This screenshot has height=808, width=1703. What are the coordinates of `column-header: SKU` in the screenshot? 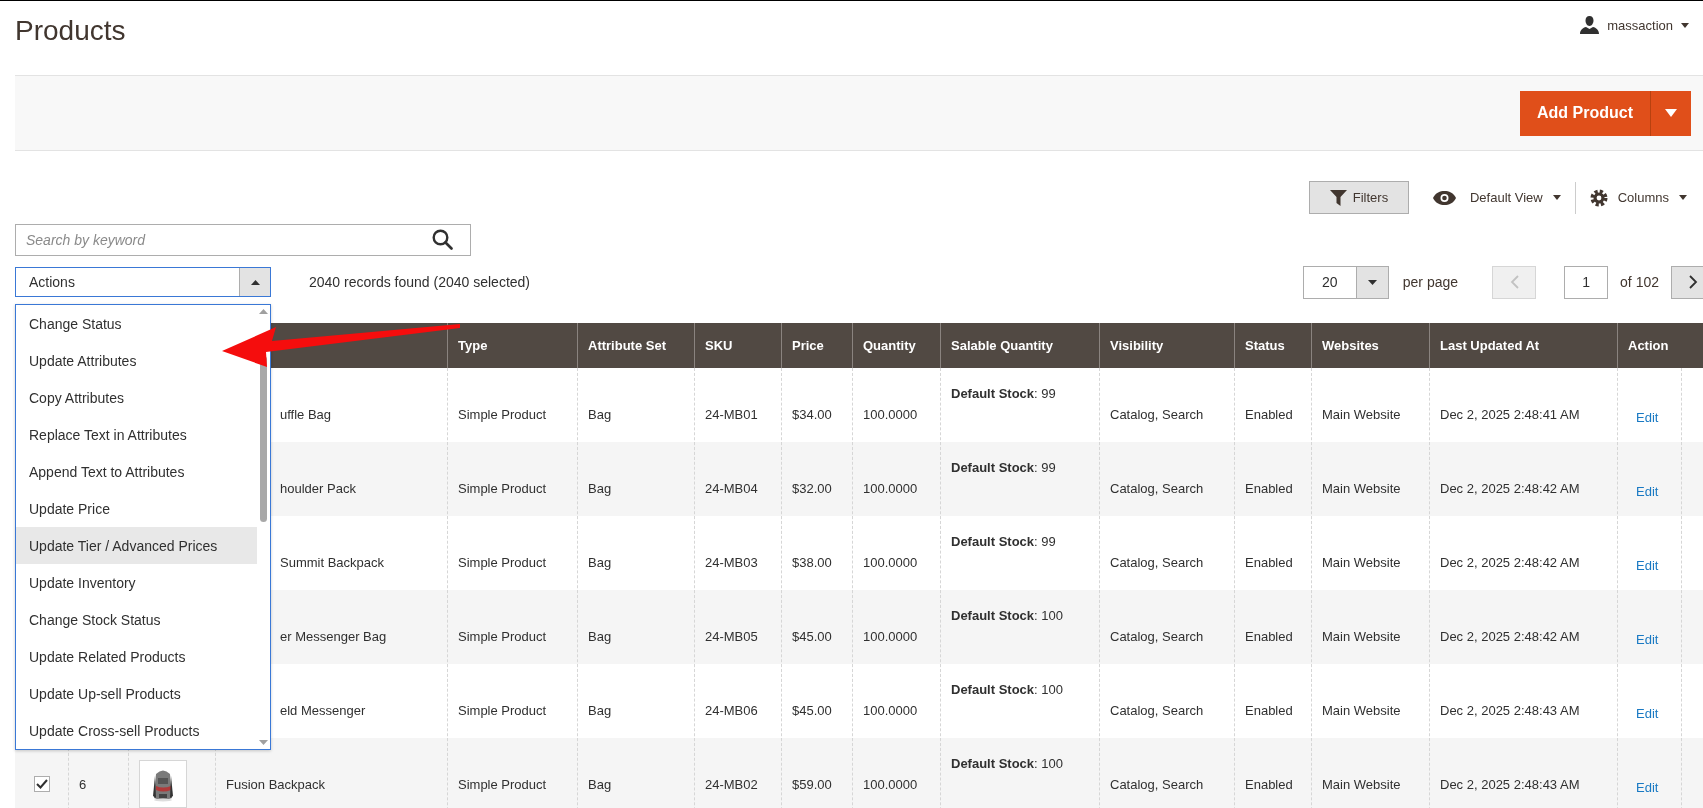 It's located at (719, 345).